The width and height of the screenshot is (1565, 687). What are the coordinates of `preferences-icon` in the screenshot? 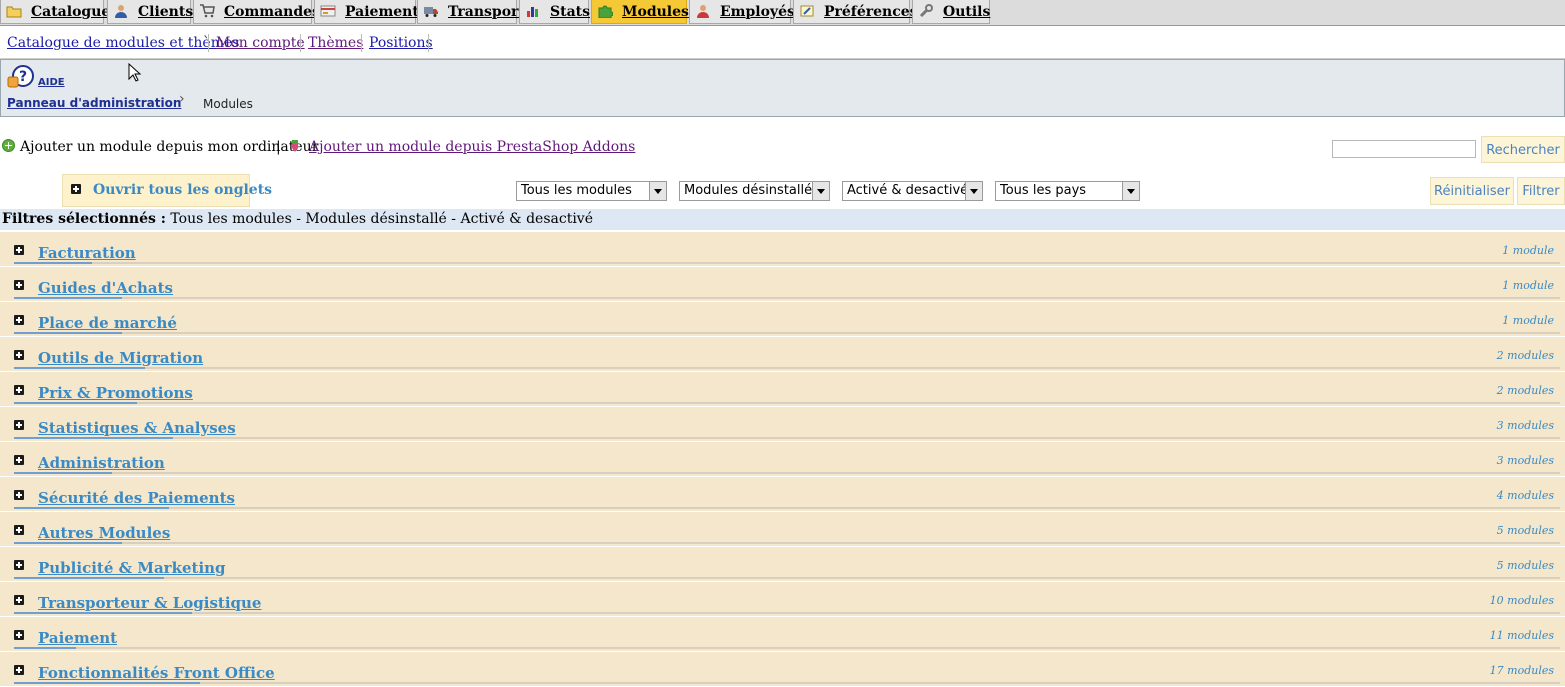 It's located at (807, 11).